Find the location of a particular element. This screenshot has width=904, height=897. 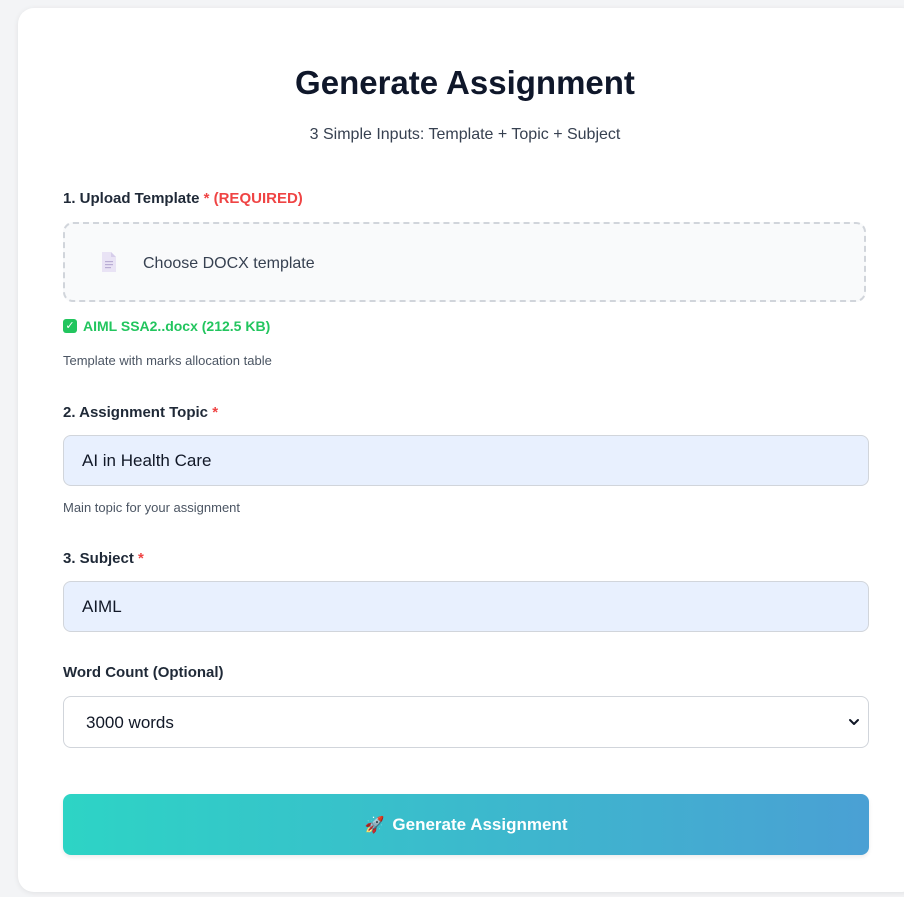

word-count-select: 3000 words is located at coordinates (466, 722).